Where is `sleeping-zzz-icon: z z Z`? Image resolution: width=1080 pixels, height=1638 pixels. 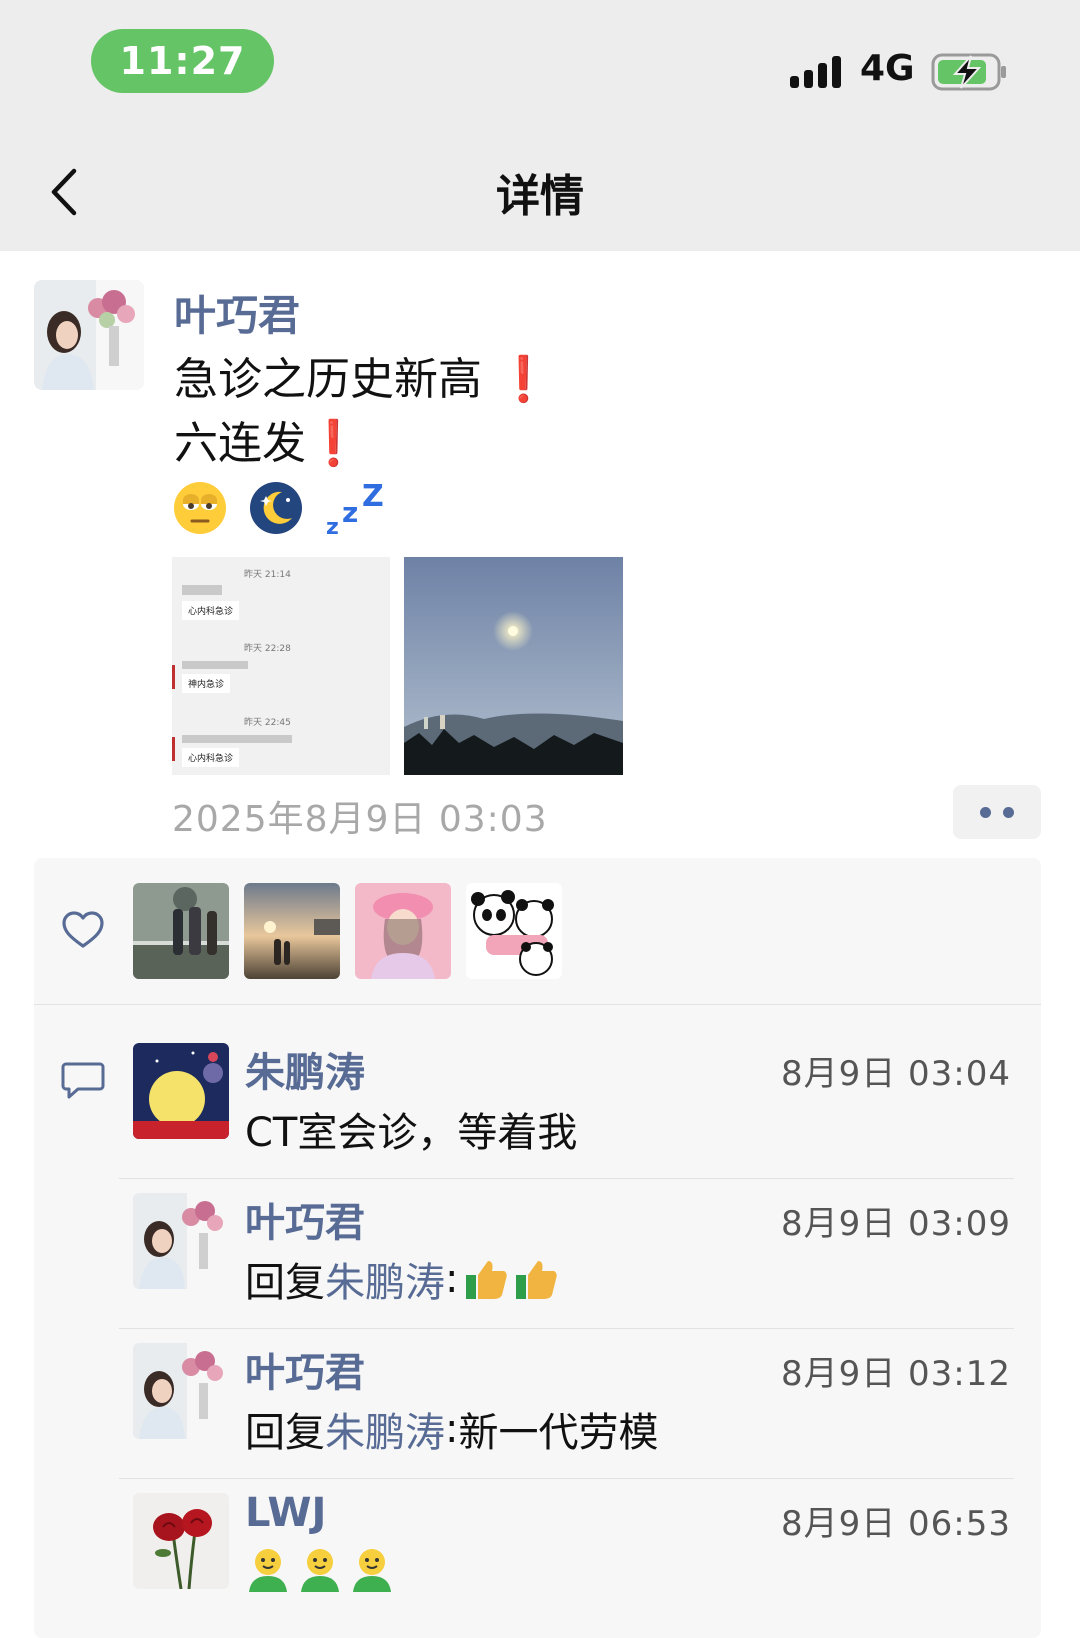
sleeping-zzz-icon: z z Z is located at coordinates (355, 508).